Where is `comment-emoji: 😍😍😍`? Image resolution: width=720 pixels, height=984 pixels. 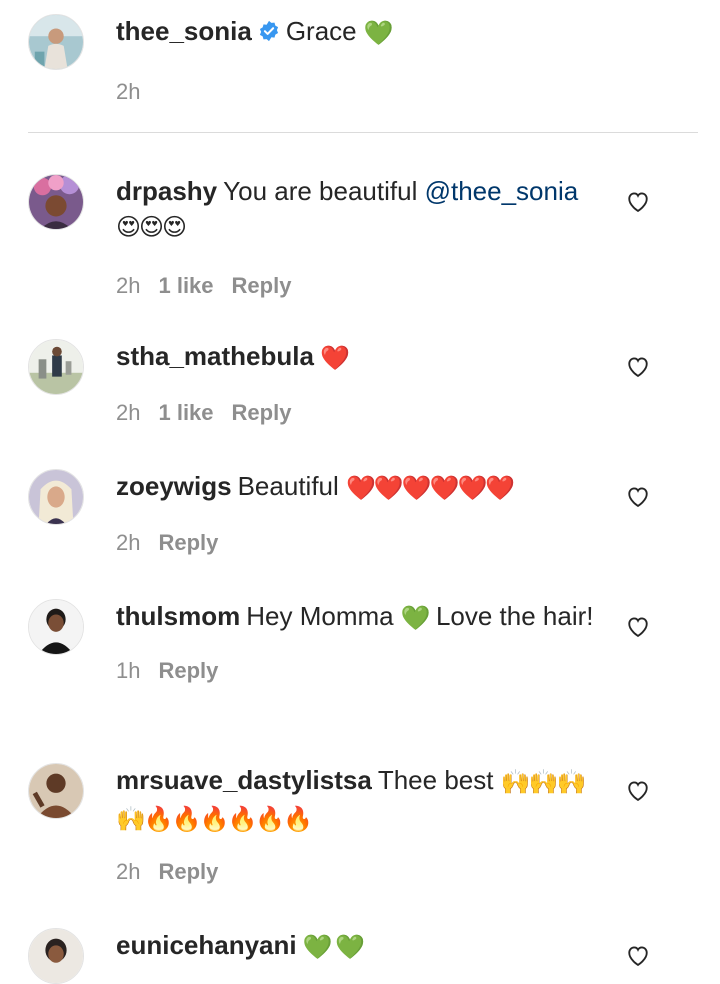 comment-emoji: 😍😍😍 is located at coordinates (151, 227).